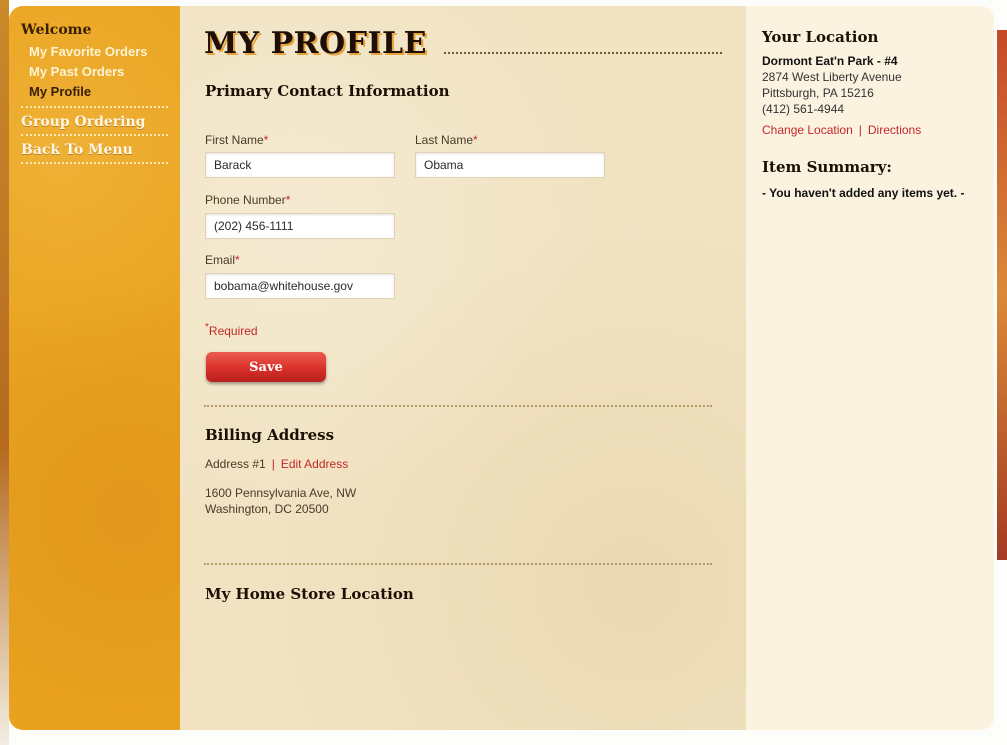  I want to click on first-name-label-text: First Name, so click(234, 140).